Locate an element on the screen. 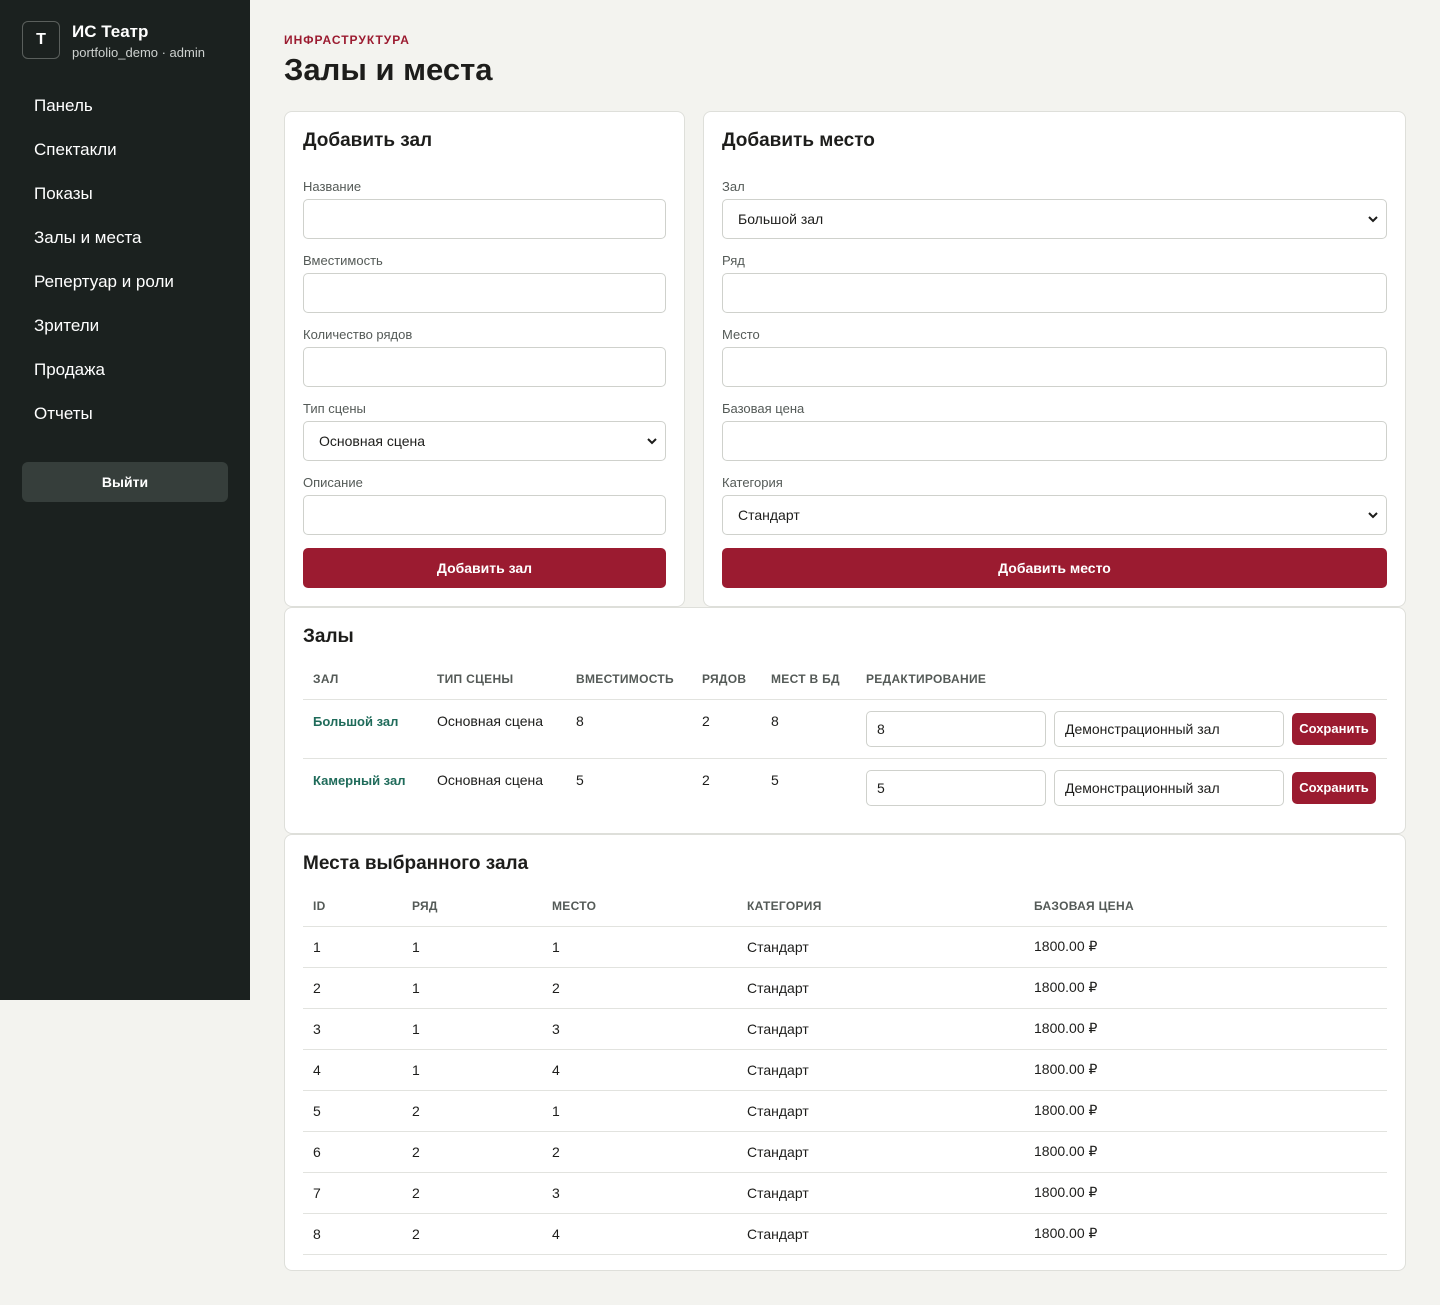 The width and height of the screenshot is (1440, 1305). capacity-cell: 8 is located at coordinates (629, 729).